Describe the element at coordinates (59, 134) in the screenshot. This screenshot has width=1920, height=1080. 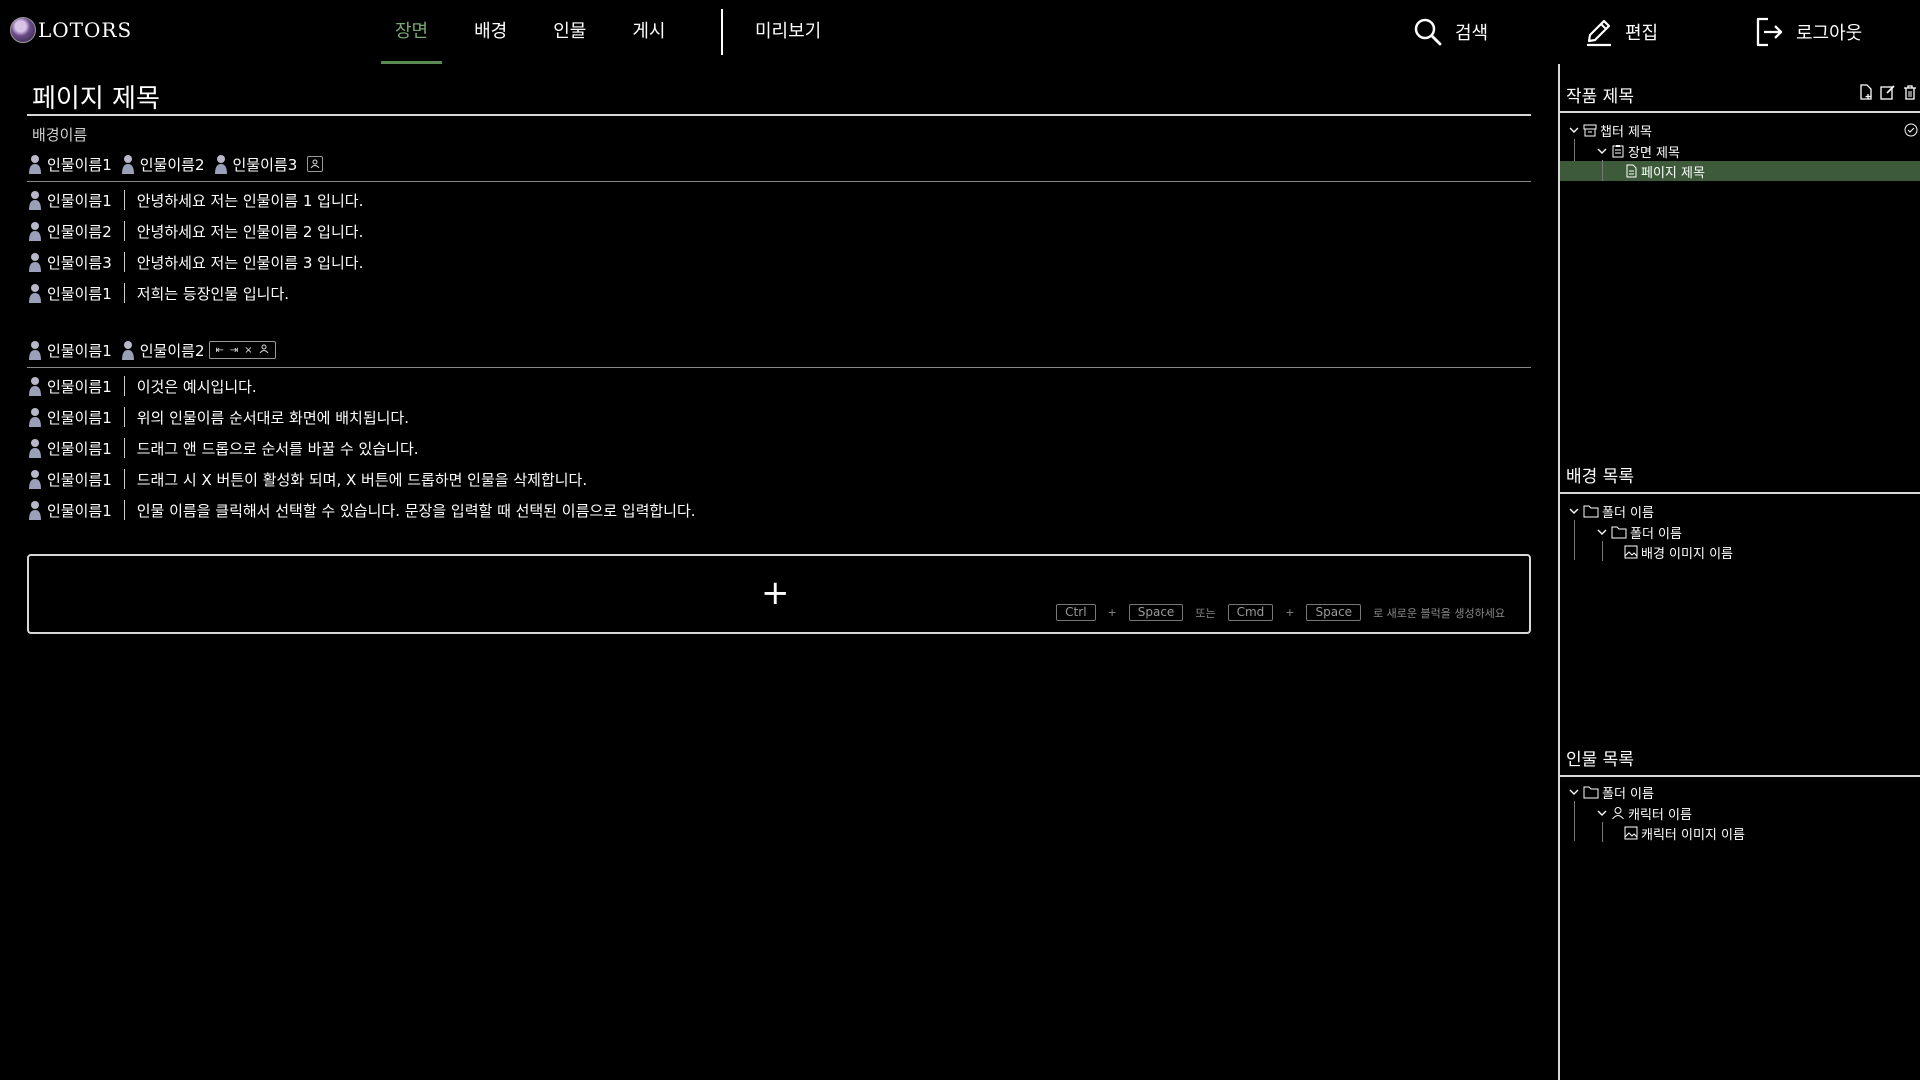
I see `background-name: 배경이름` at that location.